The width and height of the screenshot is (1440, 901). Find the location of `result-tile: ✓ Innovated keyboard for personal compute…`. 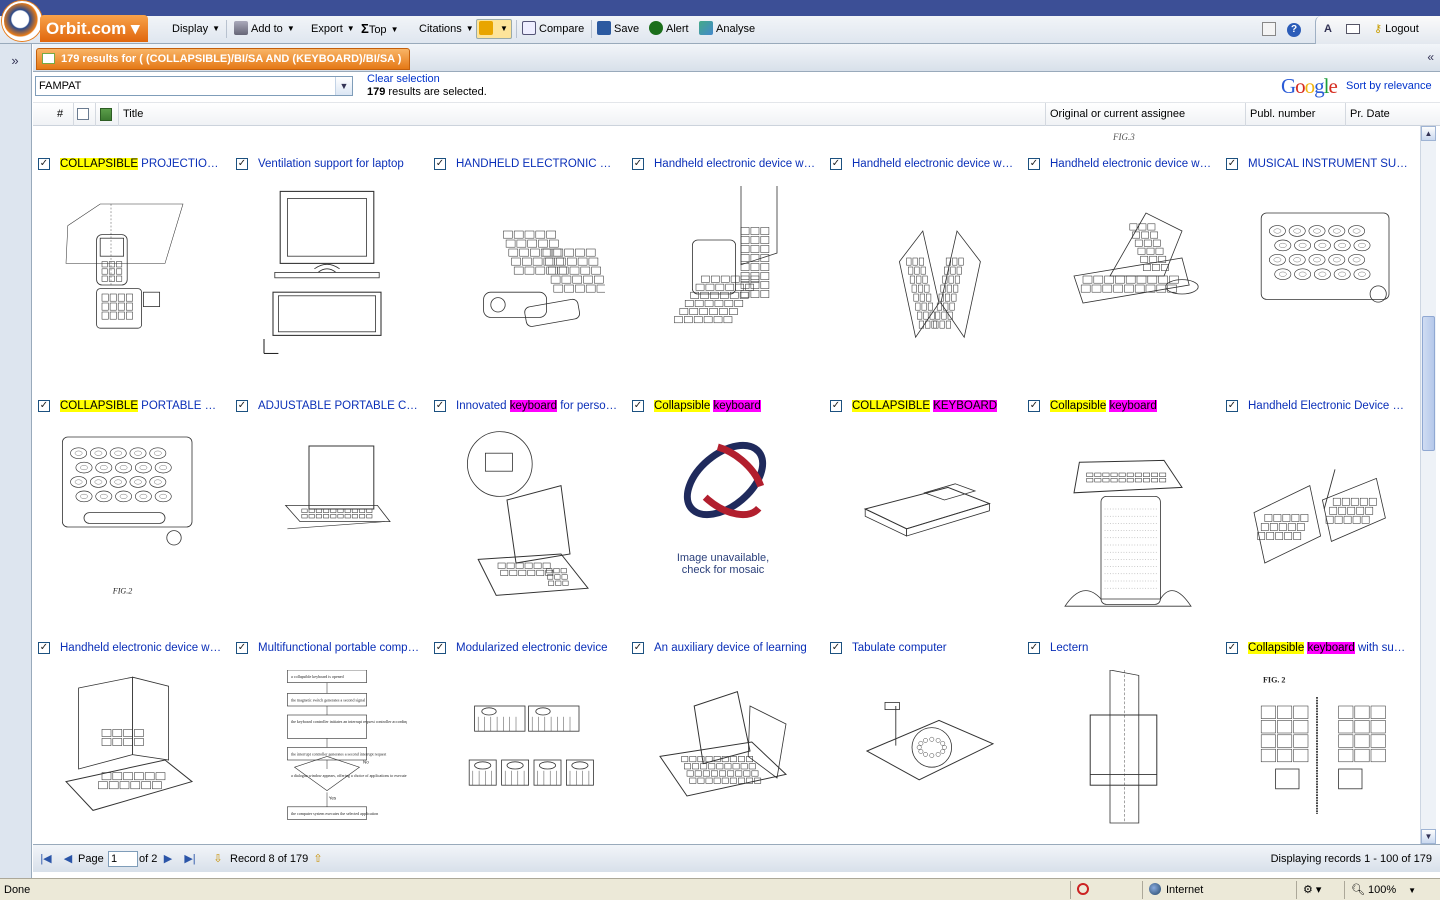

result-tile: ✓ Innovated keyboard for personal compute… is located at coordinates (528, 489).